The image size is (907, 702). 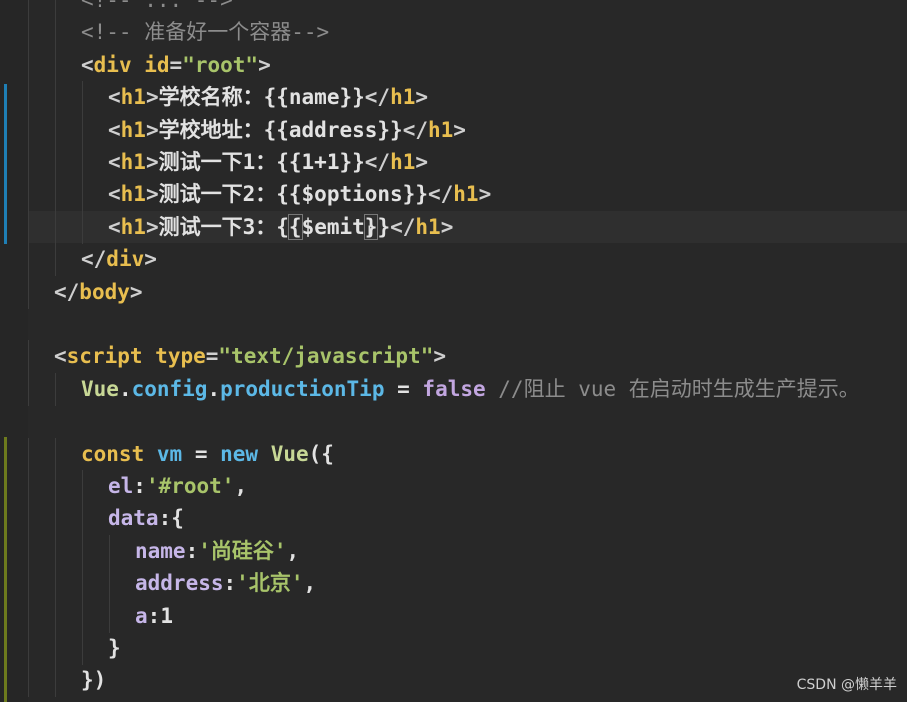 What do you see at coordinates (5, 164) in the screenshot?
I see `modified-lines-indicator` at bounding box center [5, 164].